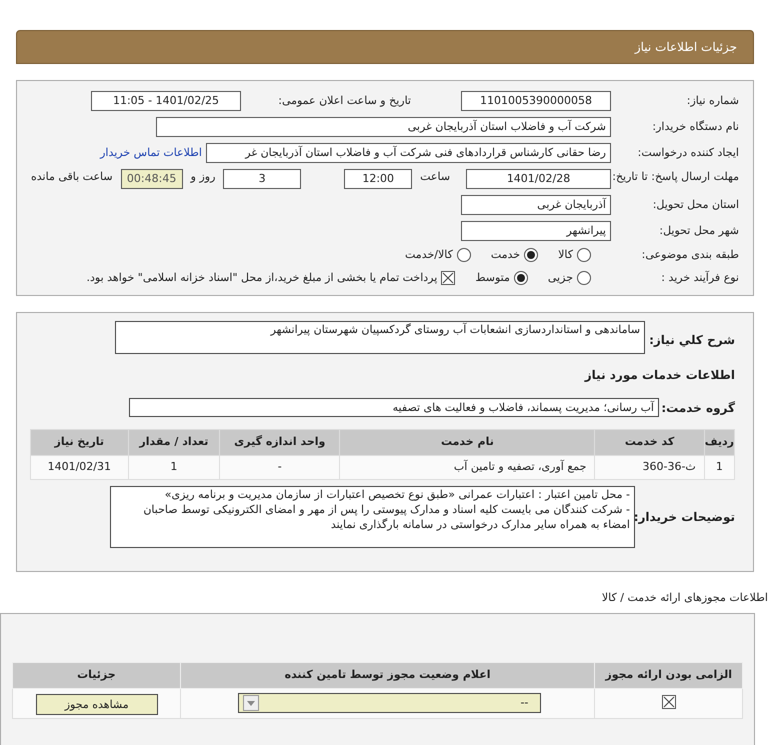 The height and width of the screenshot is (745, 770). What do you see at coordinates (692, 340) in the screenshot?
I see `summary-label: شرح کلي نياز:` at bounding box center [692, 340].